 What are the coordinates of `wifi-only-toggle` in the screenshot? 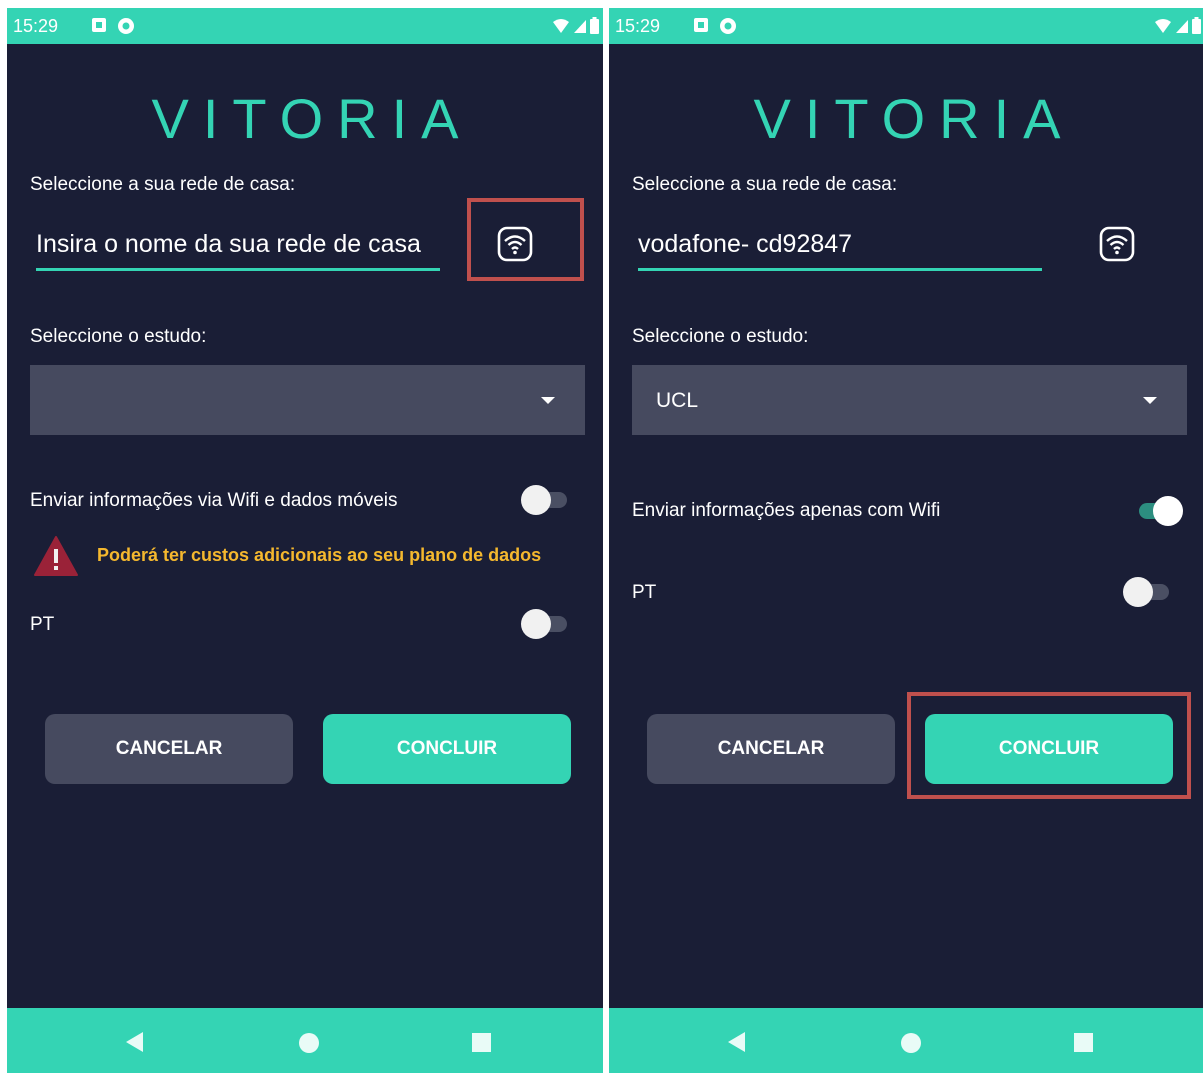 It's located at (1158, 511).